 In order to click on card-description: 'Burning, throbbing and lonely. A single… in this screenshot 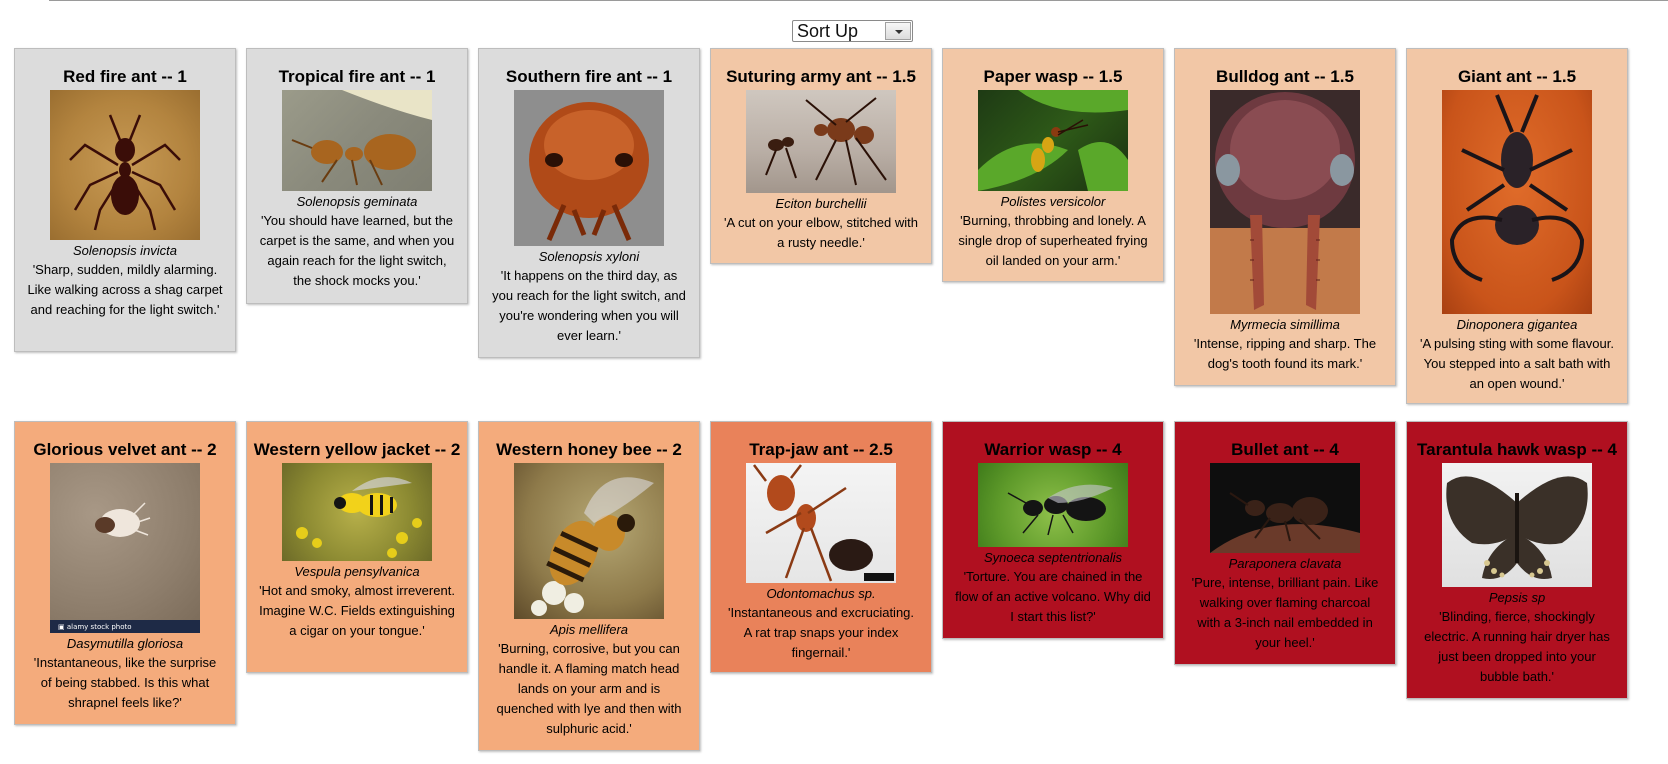, I will do `click(1053, 240)`.